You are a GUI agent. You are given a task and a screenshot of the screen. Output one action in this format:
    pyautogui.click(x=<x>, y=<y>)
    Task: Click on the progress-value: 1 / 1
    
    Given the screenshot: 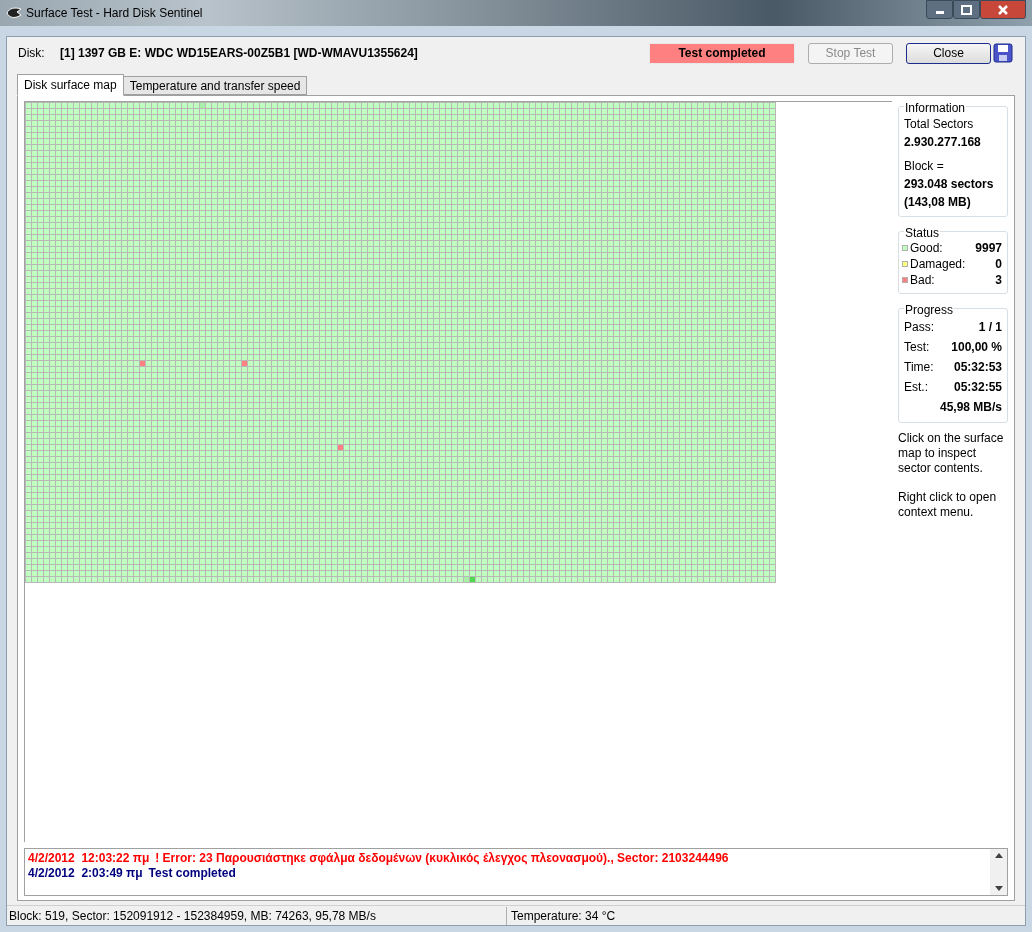 What is the action you would take?
    pyautogui.click(x=990, y=327)
    